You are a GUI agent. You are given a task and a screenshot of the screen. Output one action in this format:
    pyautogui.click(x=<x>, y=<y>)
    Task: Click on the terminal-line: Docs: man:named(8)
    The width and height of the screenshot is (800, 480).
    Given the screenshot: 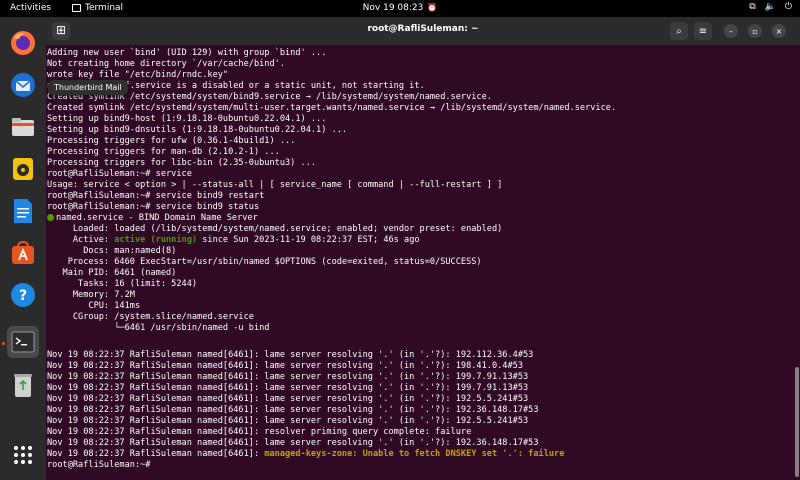 What is the action you would take?
    pyautogui.click(x=112, y=251)
    